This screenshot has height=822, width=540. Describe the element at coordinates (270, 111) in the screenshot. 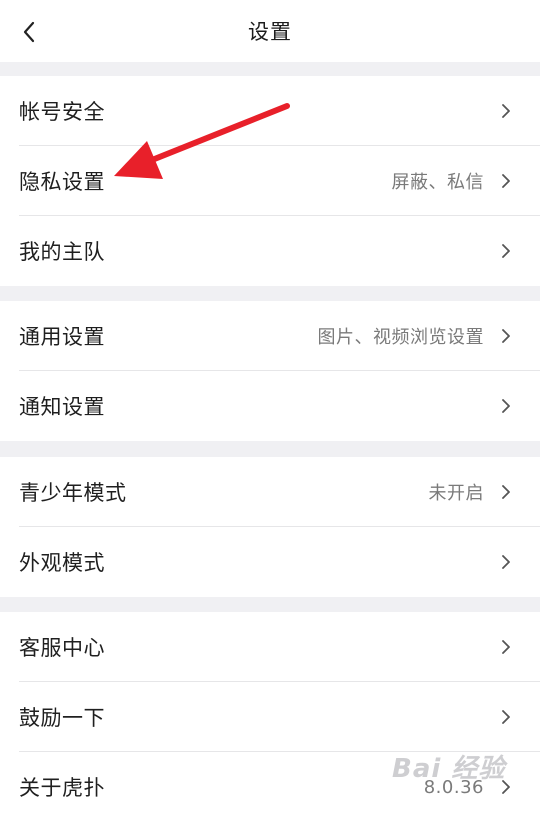

I see `row-account-security: 帐号安全` at that location.